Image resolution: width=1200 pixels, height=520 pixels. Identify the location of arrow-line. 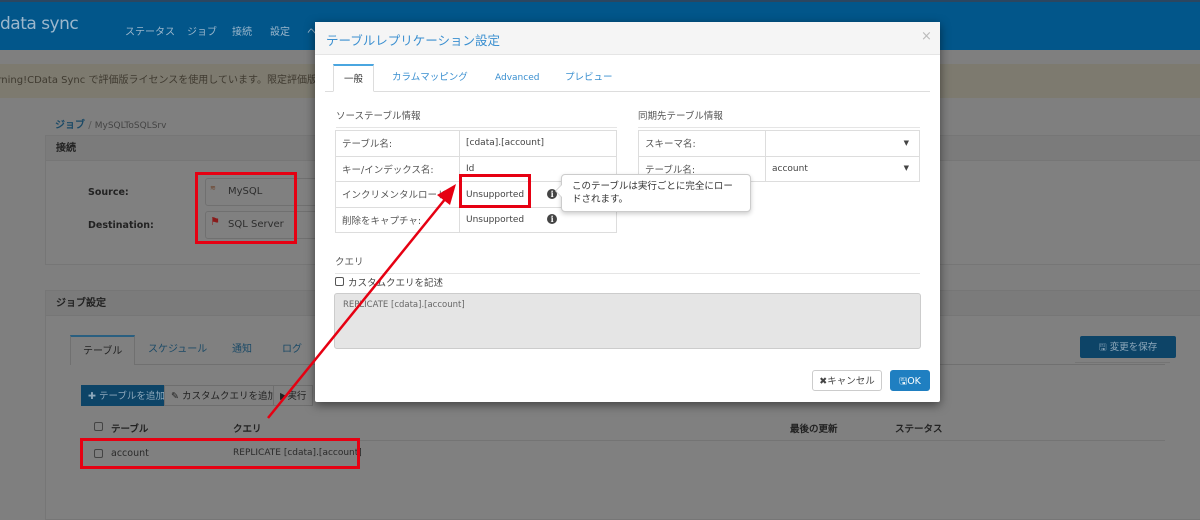
(357, 308).